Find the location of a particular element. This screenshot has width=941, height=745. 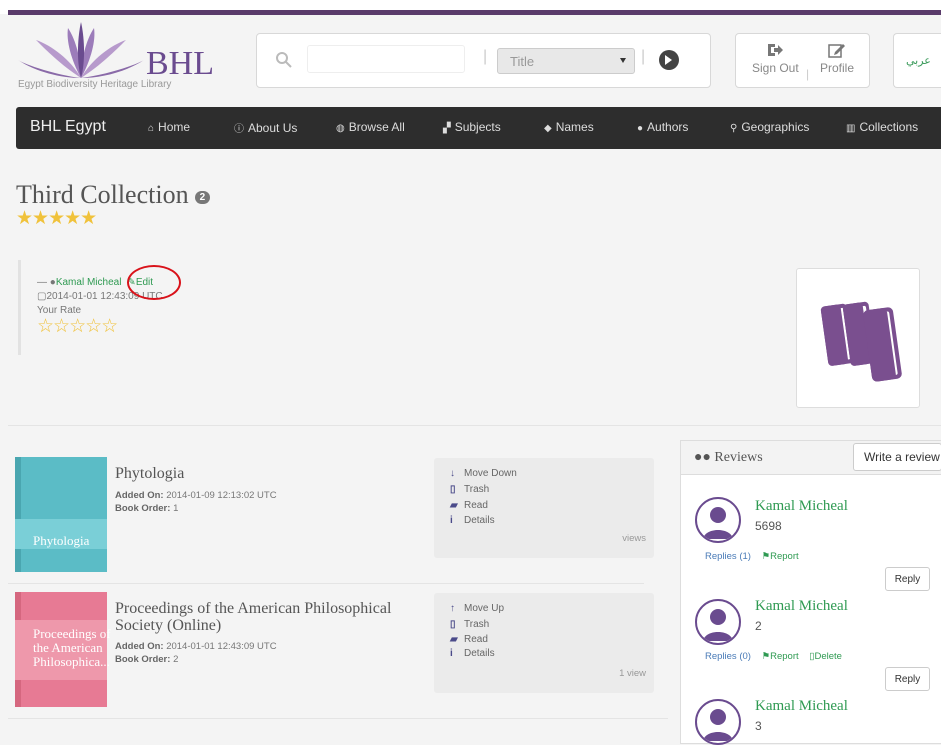

nav-item-about: ⓘ About Us is located at coordinates (265, 127).